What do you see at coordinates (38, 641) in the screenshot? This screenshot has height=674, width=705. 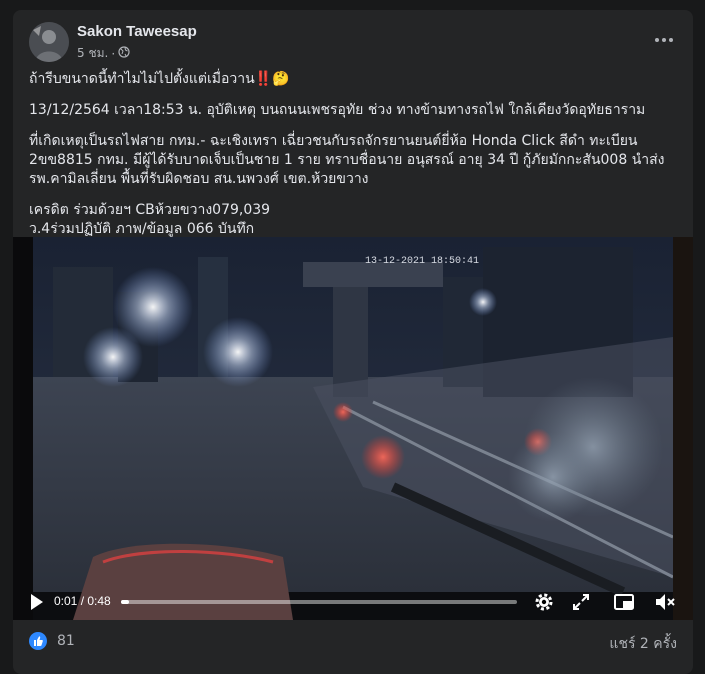 I see `like-icon` at bounding box center [38, 641].